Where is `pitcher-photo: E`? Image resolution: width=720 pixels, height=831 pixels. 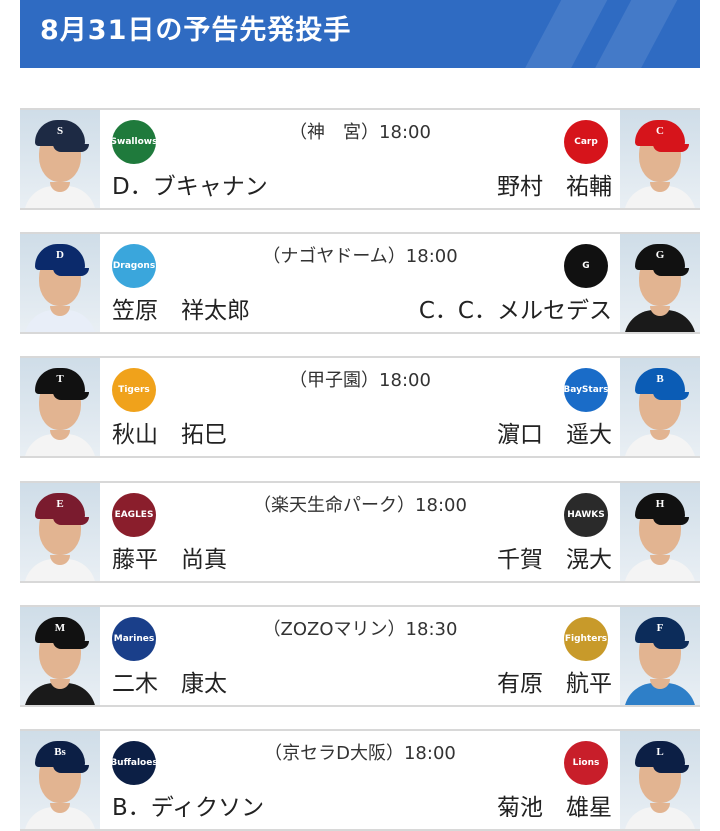 pitcher-photo: E is located at coordinates (60, 532).